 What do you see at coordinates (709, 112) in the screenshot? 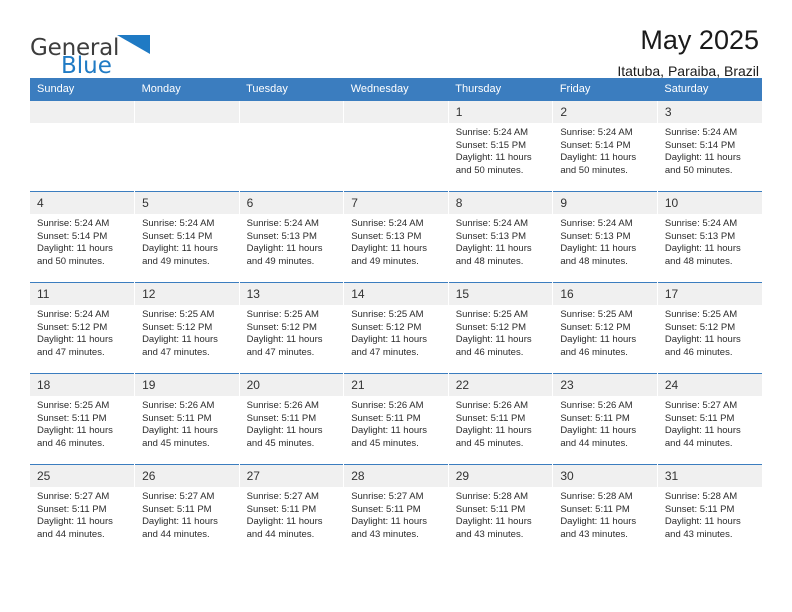
I see `day-number: 3` at bounding box center [709, 112].